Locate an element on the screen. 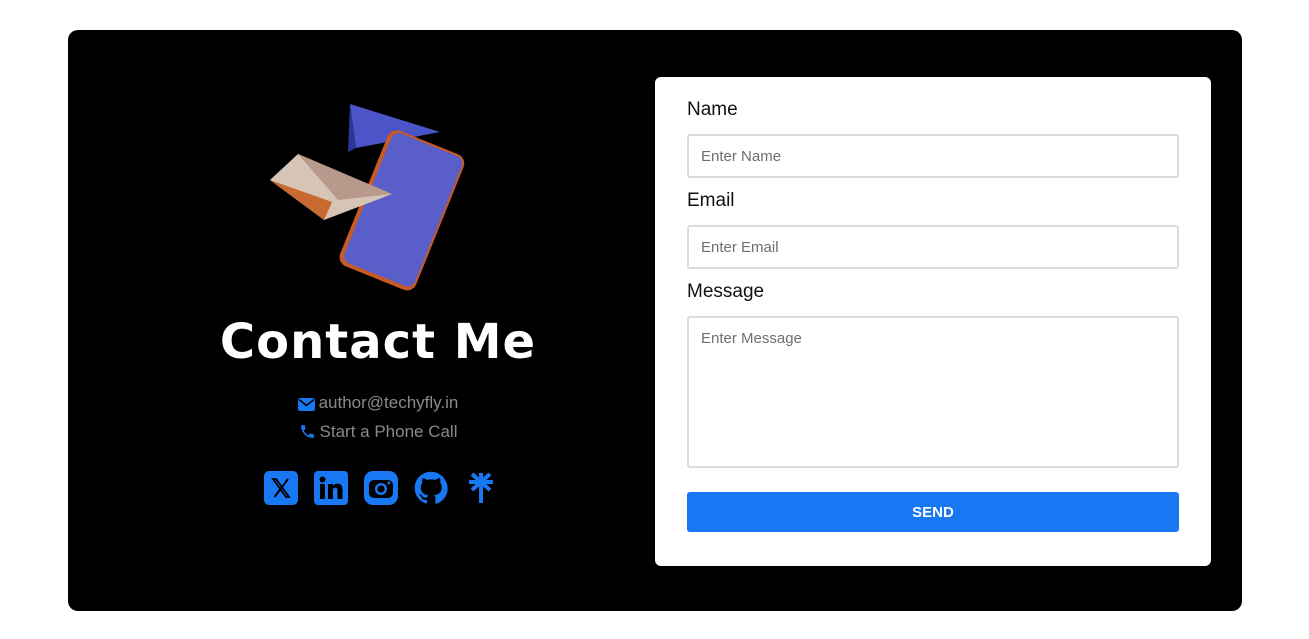 Image resolution: width=1309 pixels, height=639 pixels. email-input is located at coordinates (933, 247).